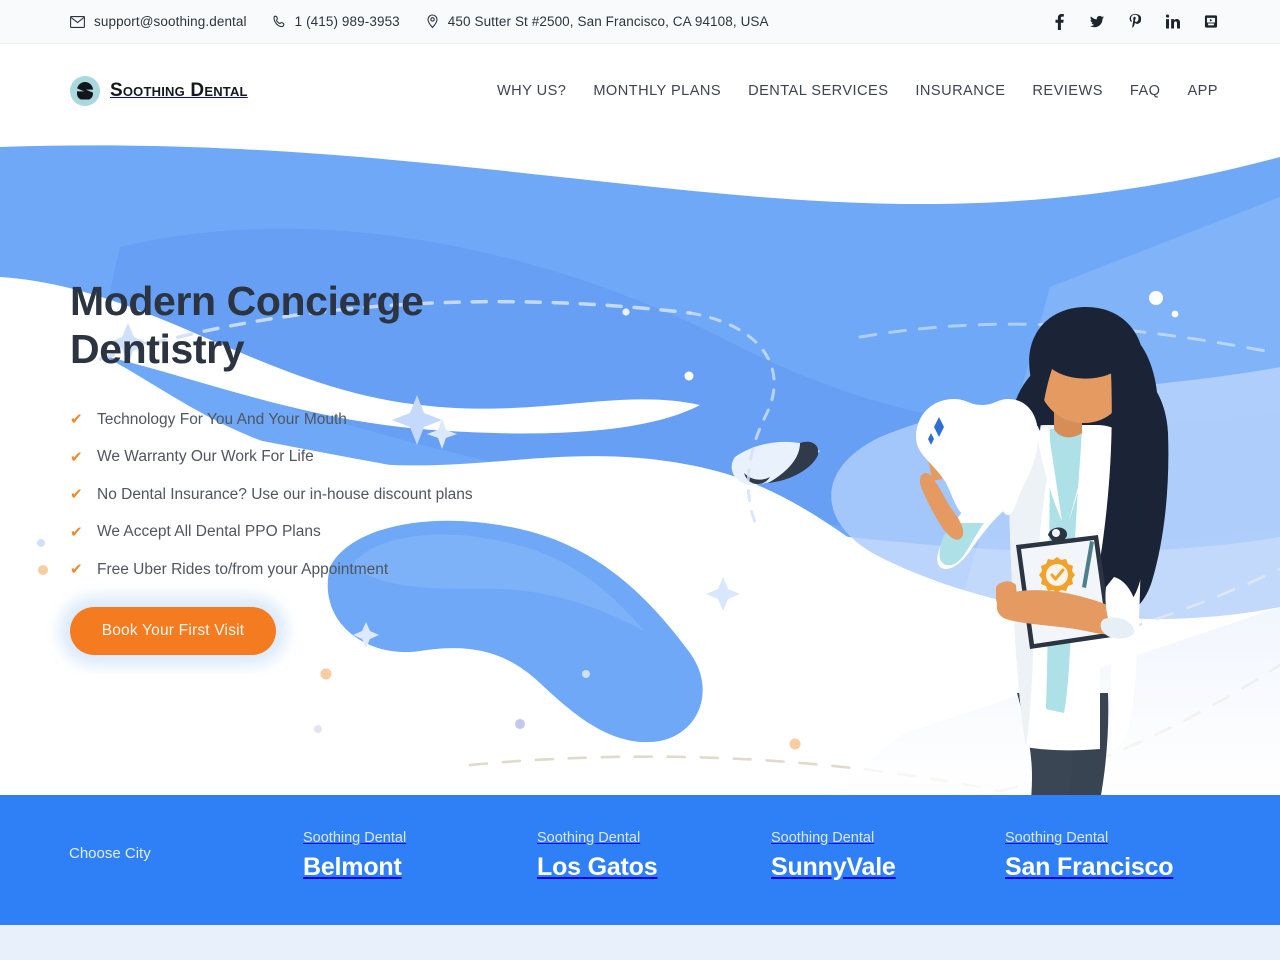 Image resolution: width=1280 pixels, height=960 pixels. Describe the element at coordinates (432, 21) in the screenshot. I see `map-pin-icon` at that location.